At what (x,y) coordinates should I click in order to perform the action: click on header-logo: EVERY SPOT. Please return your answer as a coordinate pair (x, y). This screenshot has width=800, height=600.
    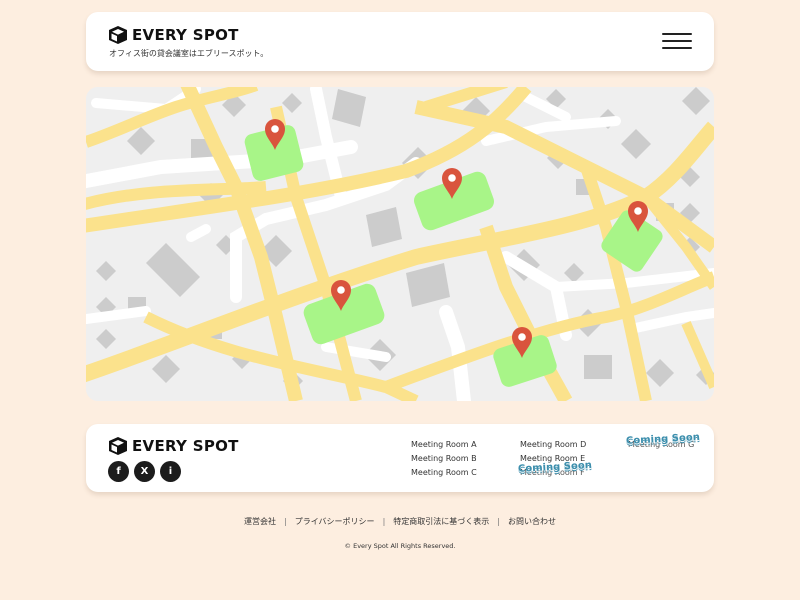
    Looking at the image, I should click on (173, 35).